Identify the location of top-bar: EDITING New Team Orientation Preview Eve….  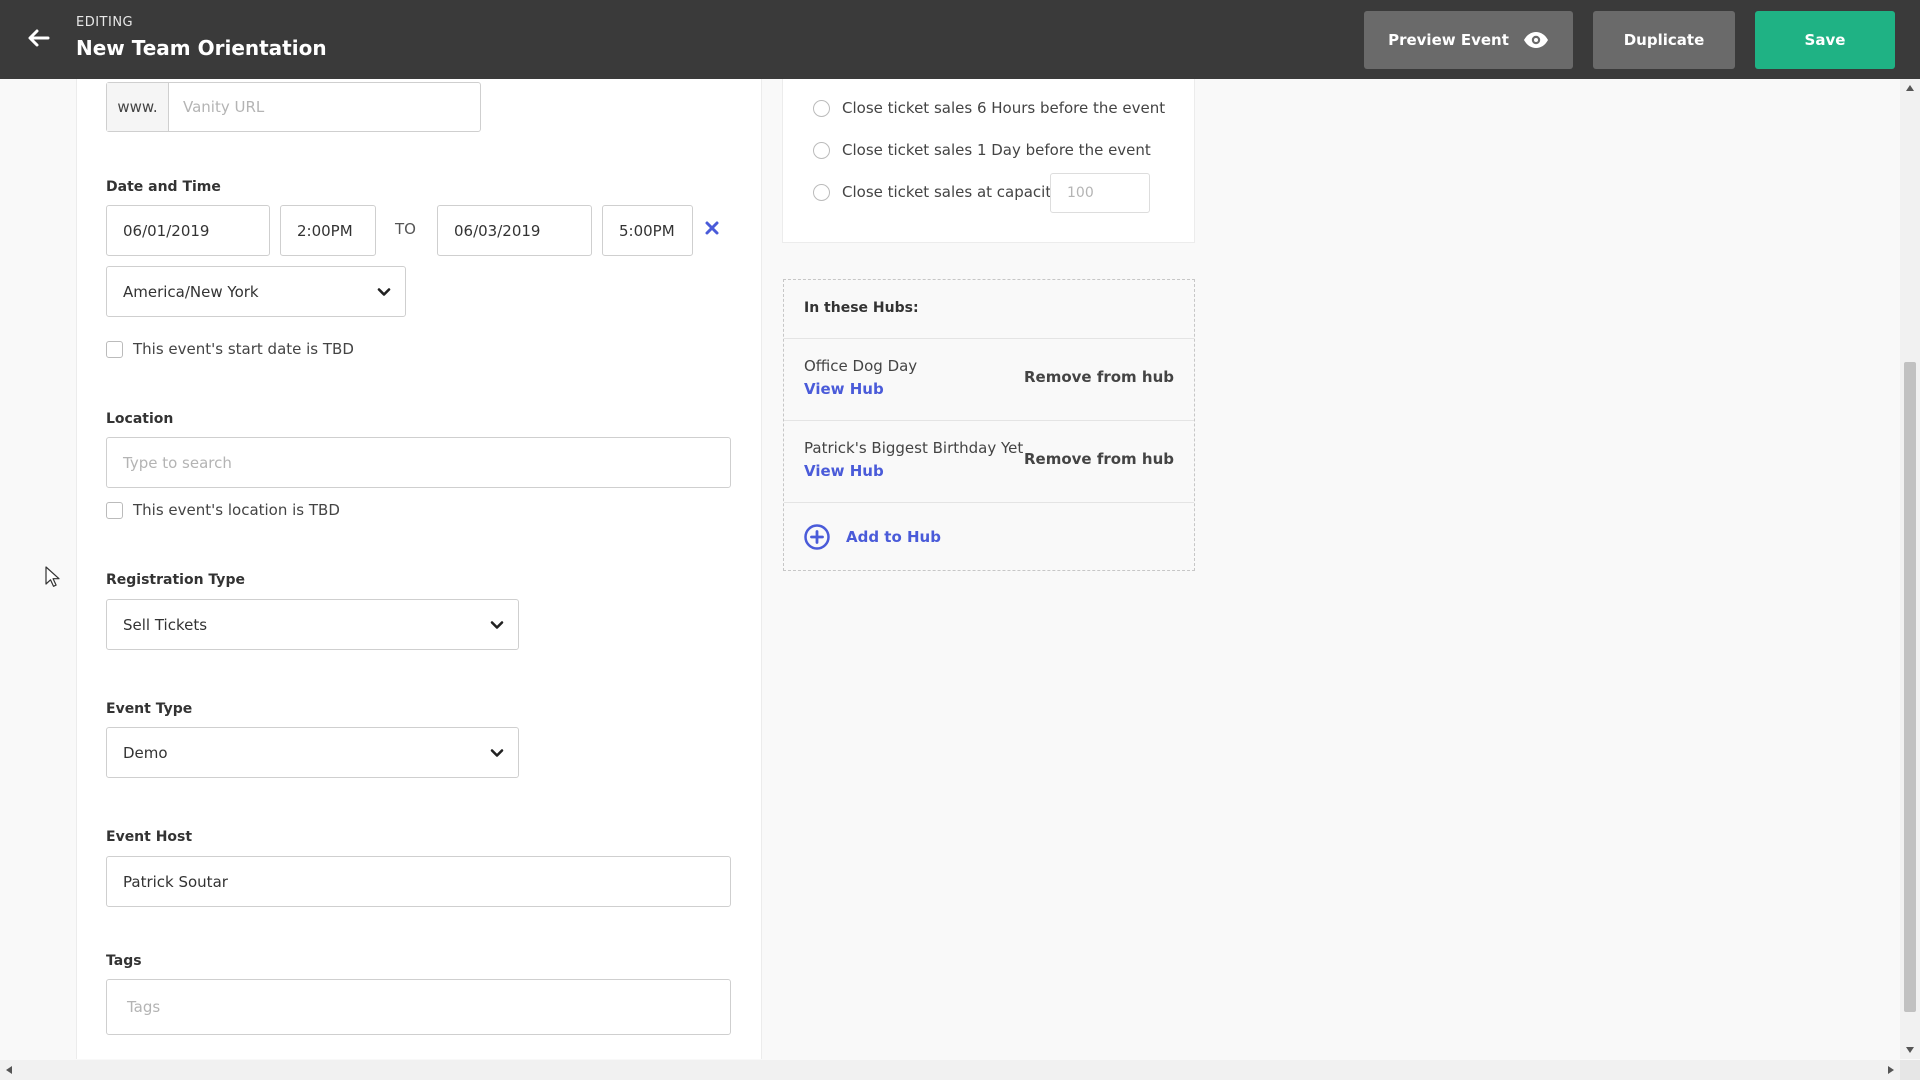
(960, 39).